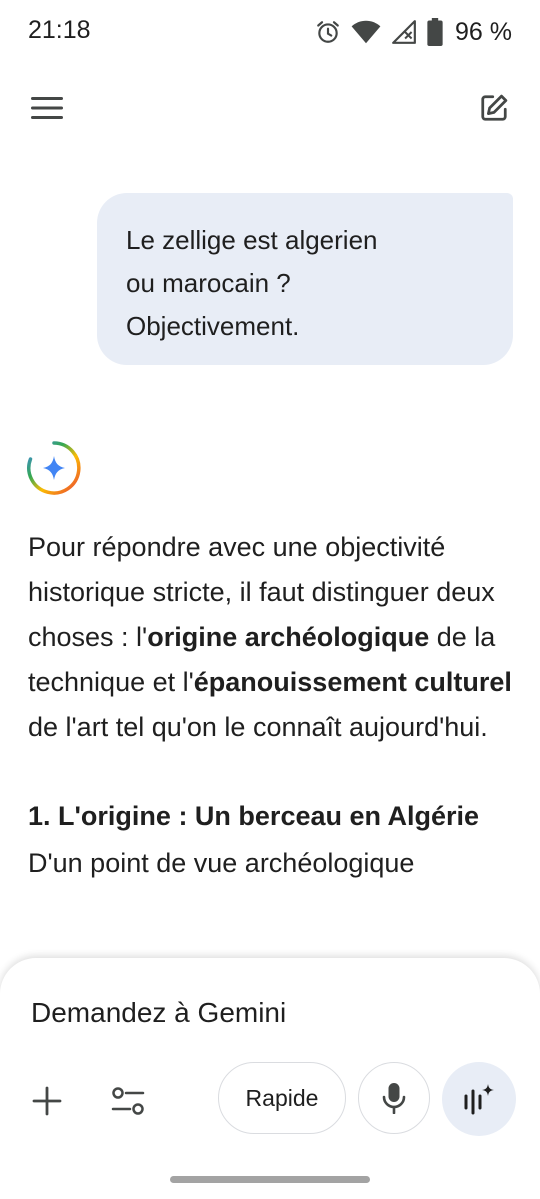 This screenshot has height=1199, width=540. Describe the element at coordinates (213, 326) in the screenshot. I see `user-message-line: Objectivement.` at that location.